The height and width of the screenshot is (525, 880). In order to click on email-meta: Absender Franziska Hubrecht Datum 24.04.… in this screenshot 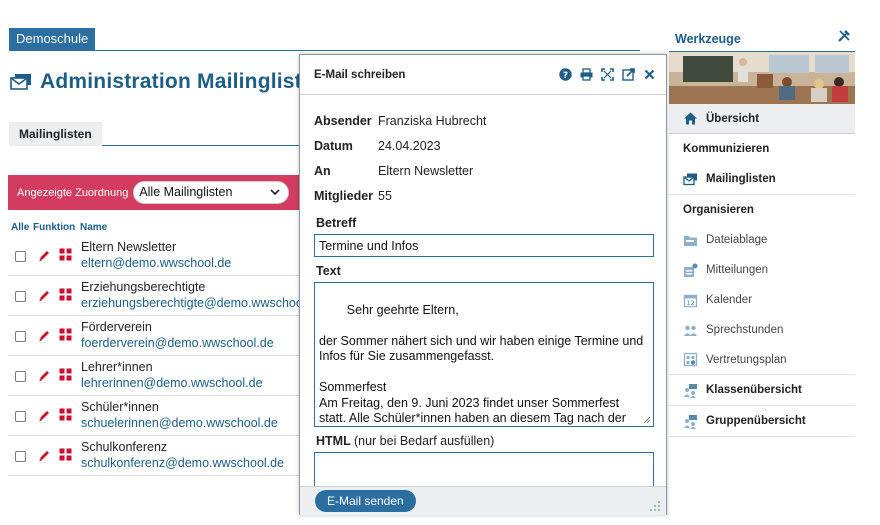, I will do `click(400, 158)`.